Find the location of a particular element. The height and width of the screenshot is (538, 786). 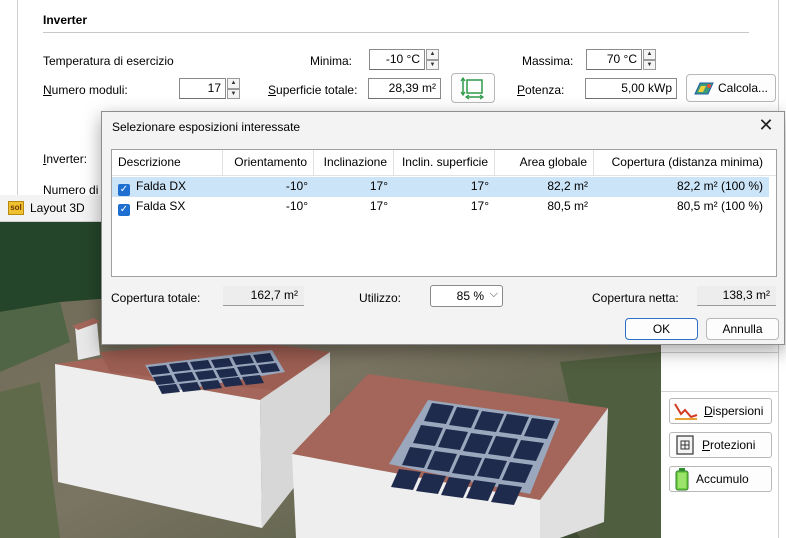

row-name: Falda DX is located at coordinates (161, 186).